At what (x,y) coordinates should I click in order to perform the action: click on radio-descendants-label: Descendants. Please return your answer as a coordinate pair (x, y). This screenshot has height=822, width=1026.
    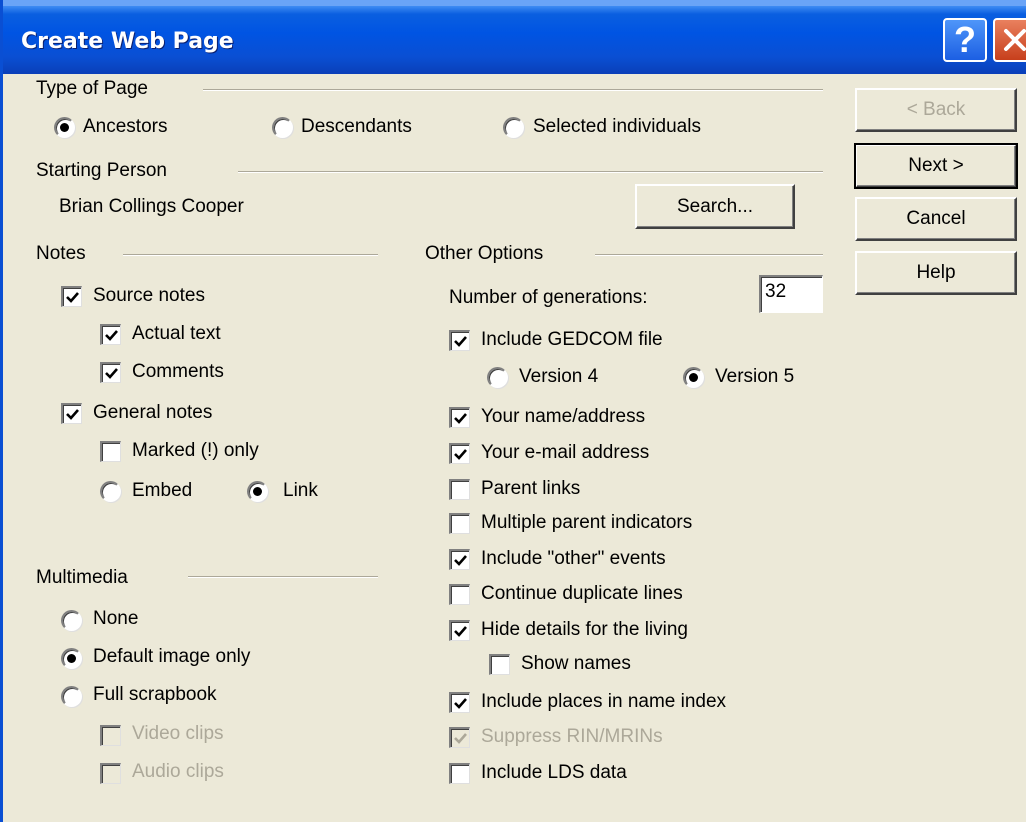
    Looking at the image, I should click on (356, 126).